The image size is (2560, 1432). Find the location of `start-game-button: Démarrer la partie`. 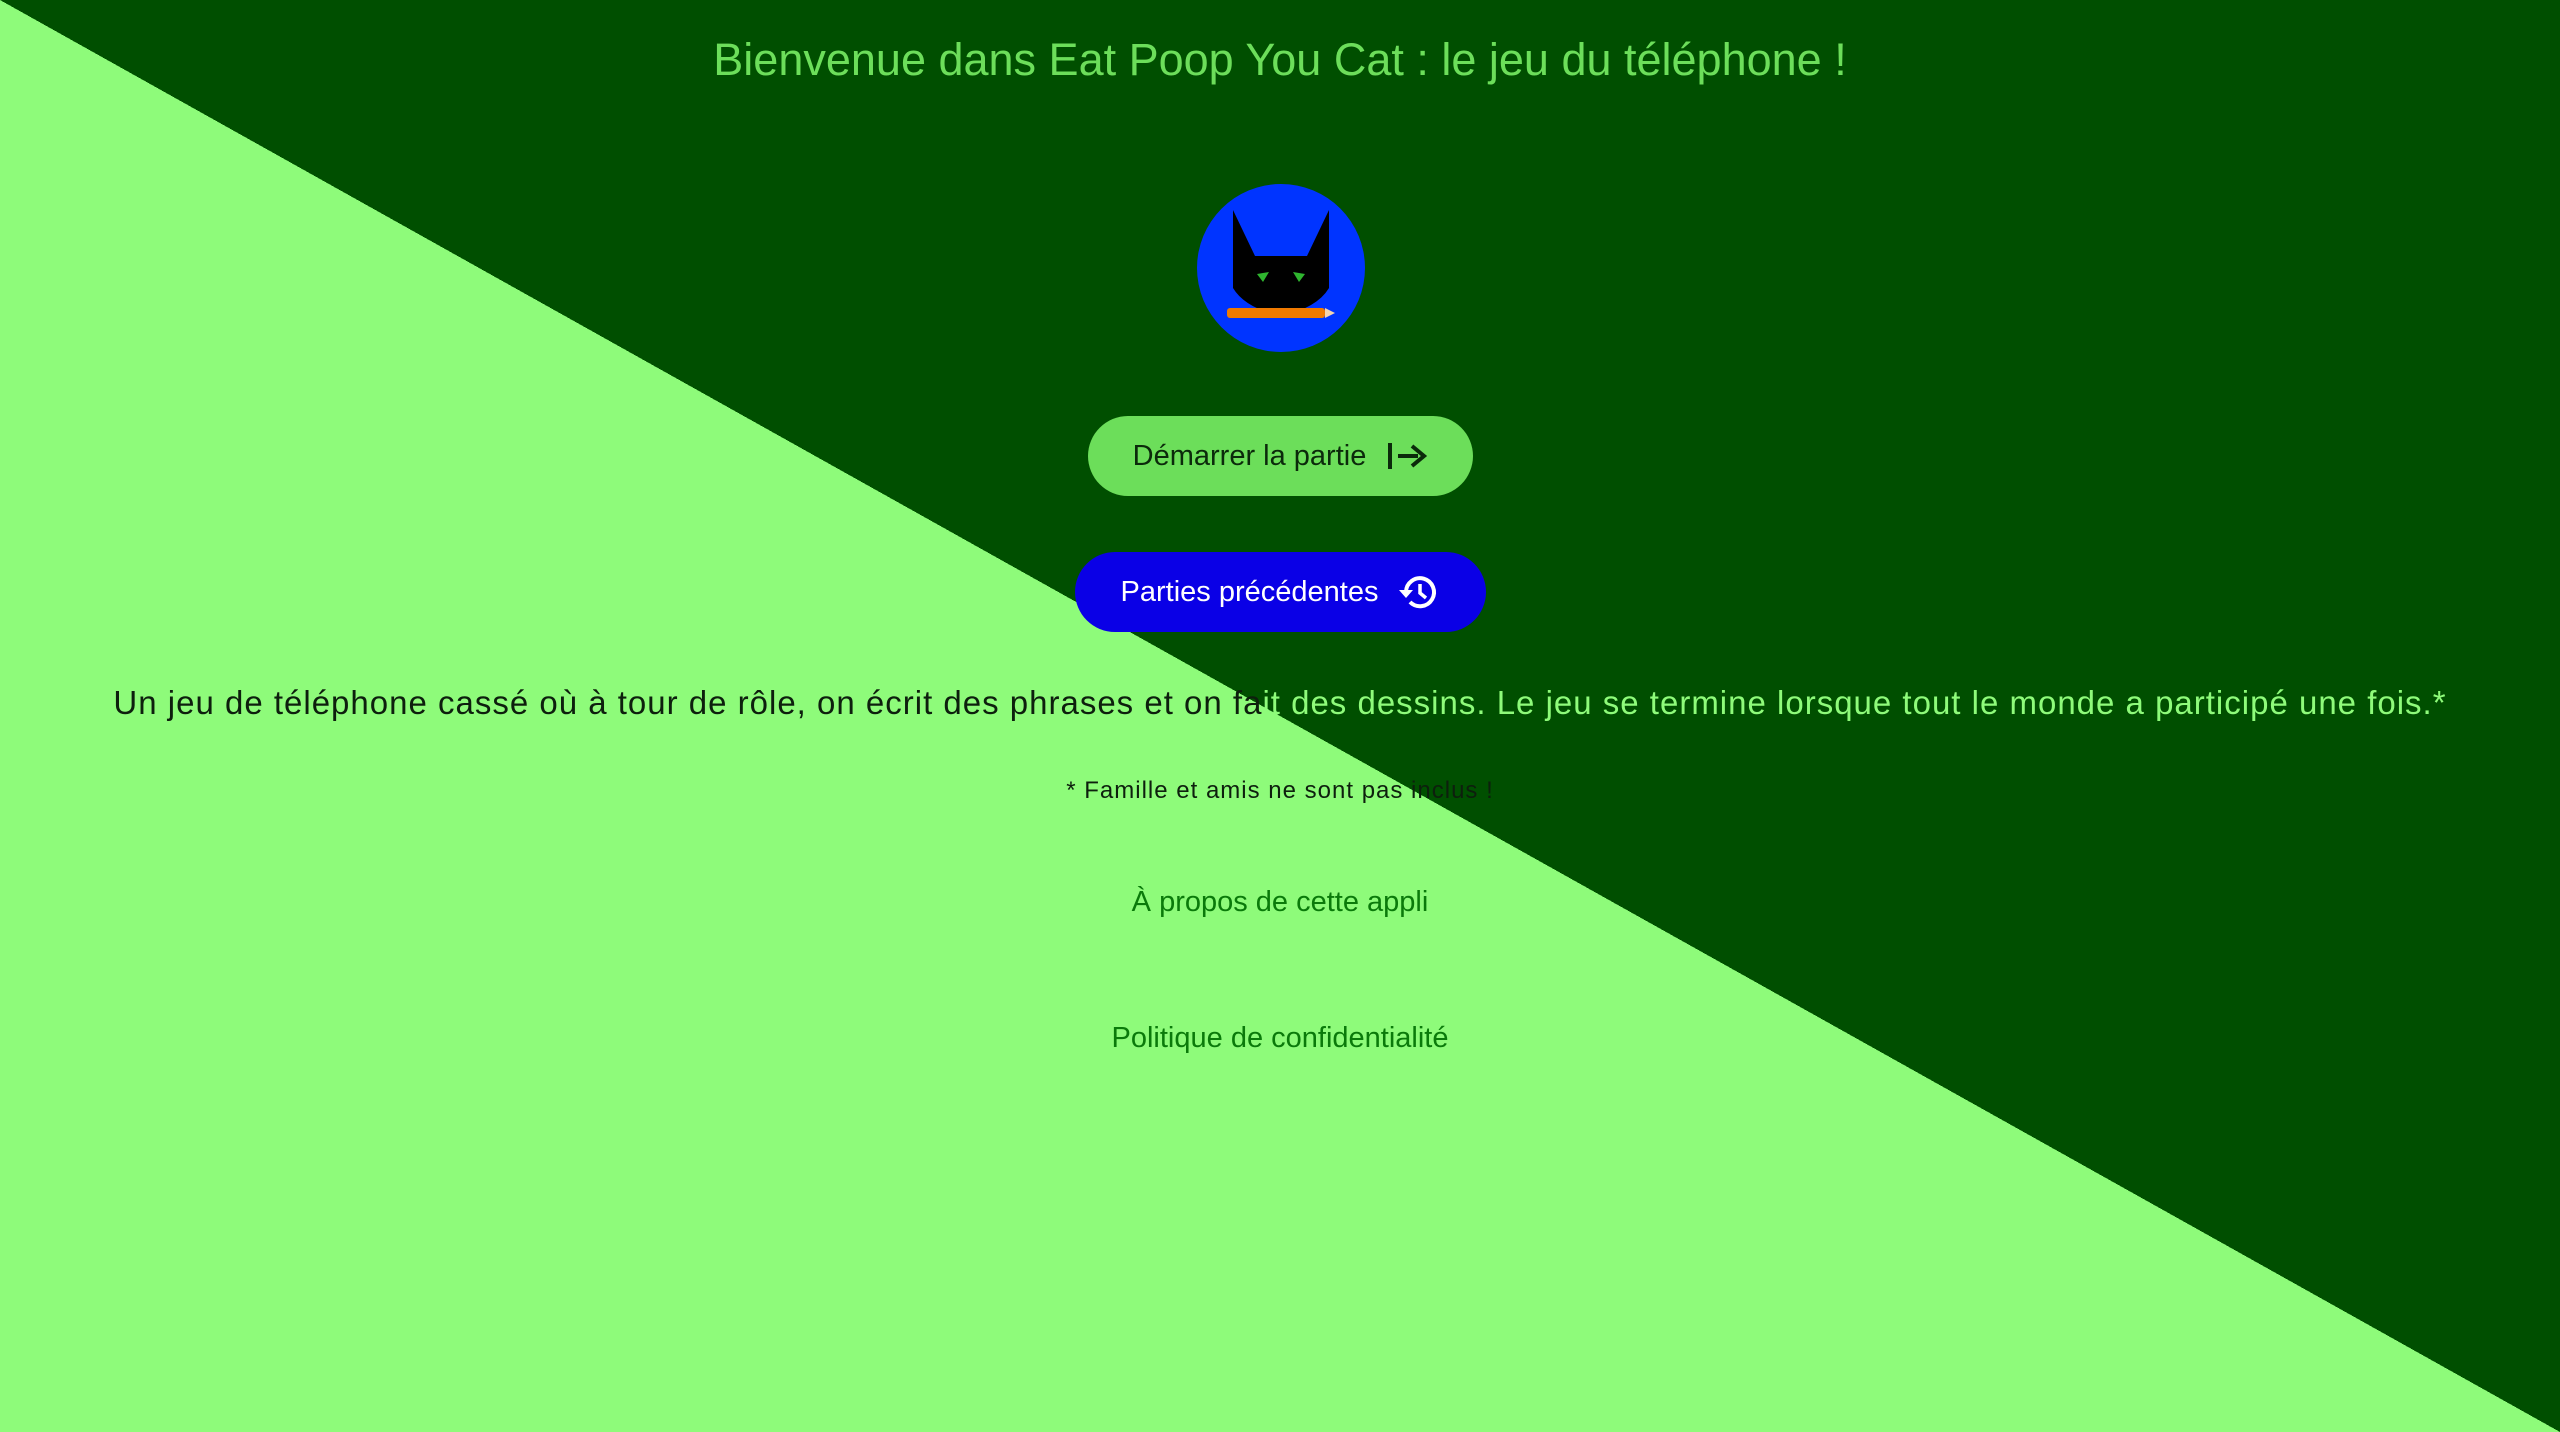

start-game-button: Démarrer la partie is located at coordinates (1280, 456).